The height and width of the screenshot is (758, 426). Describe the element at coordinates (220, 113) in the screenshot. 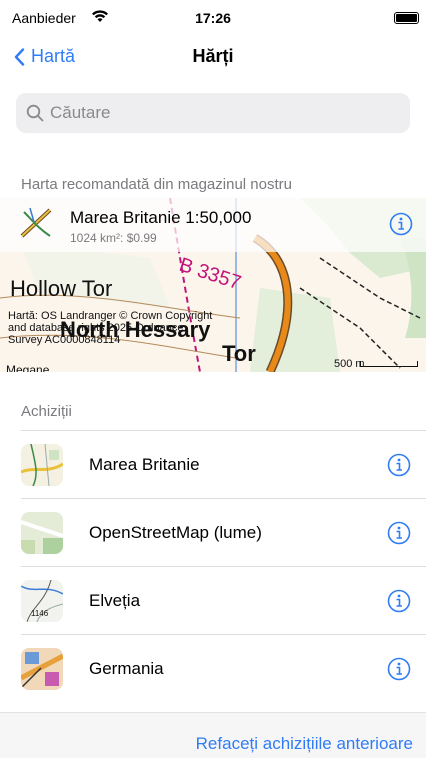

I see `search-input` at that location.